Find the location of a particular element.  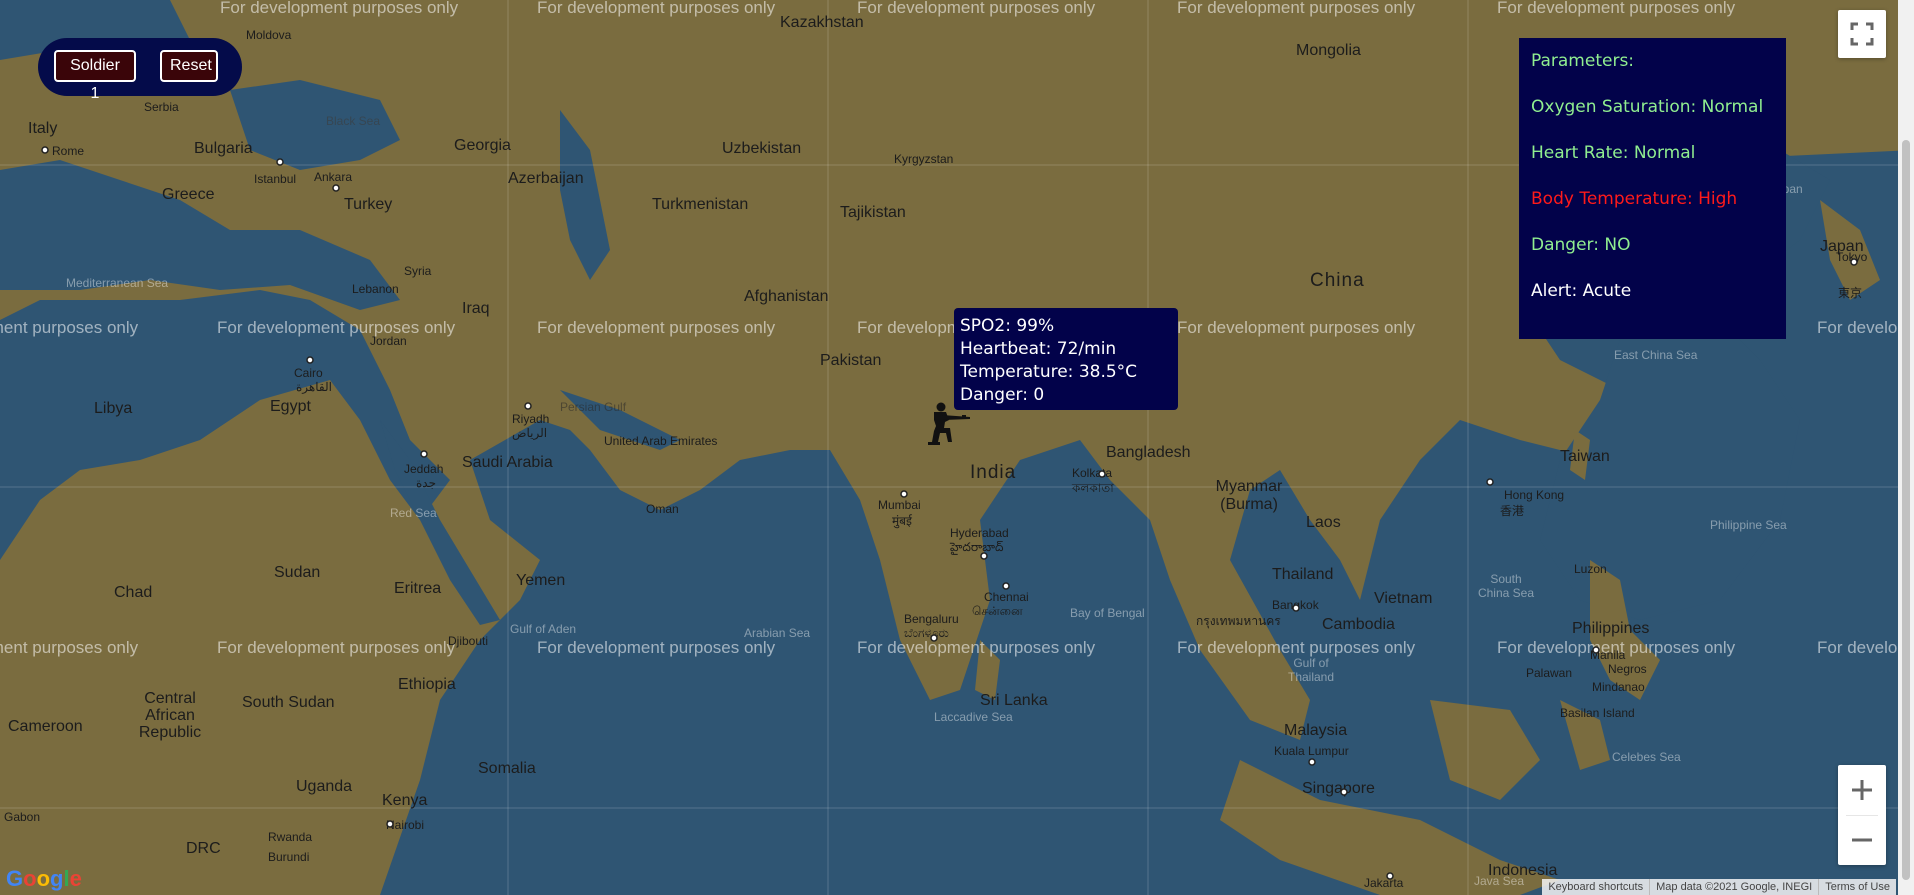

tooltip-heartbeat: Heartbeat: 72/min is located at coordinates (1038, 349).